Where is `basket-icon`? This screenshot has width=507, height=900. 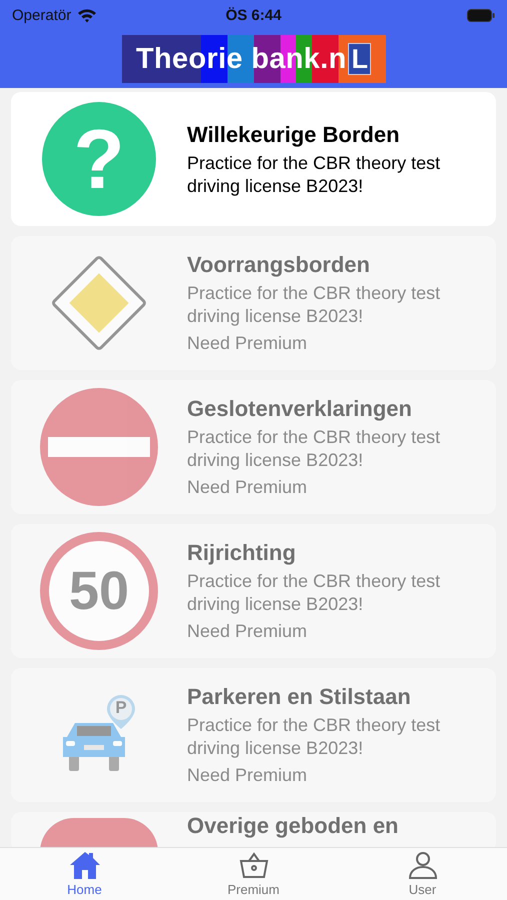 basket-icon is located at coordinates (254, 865).